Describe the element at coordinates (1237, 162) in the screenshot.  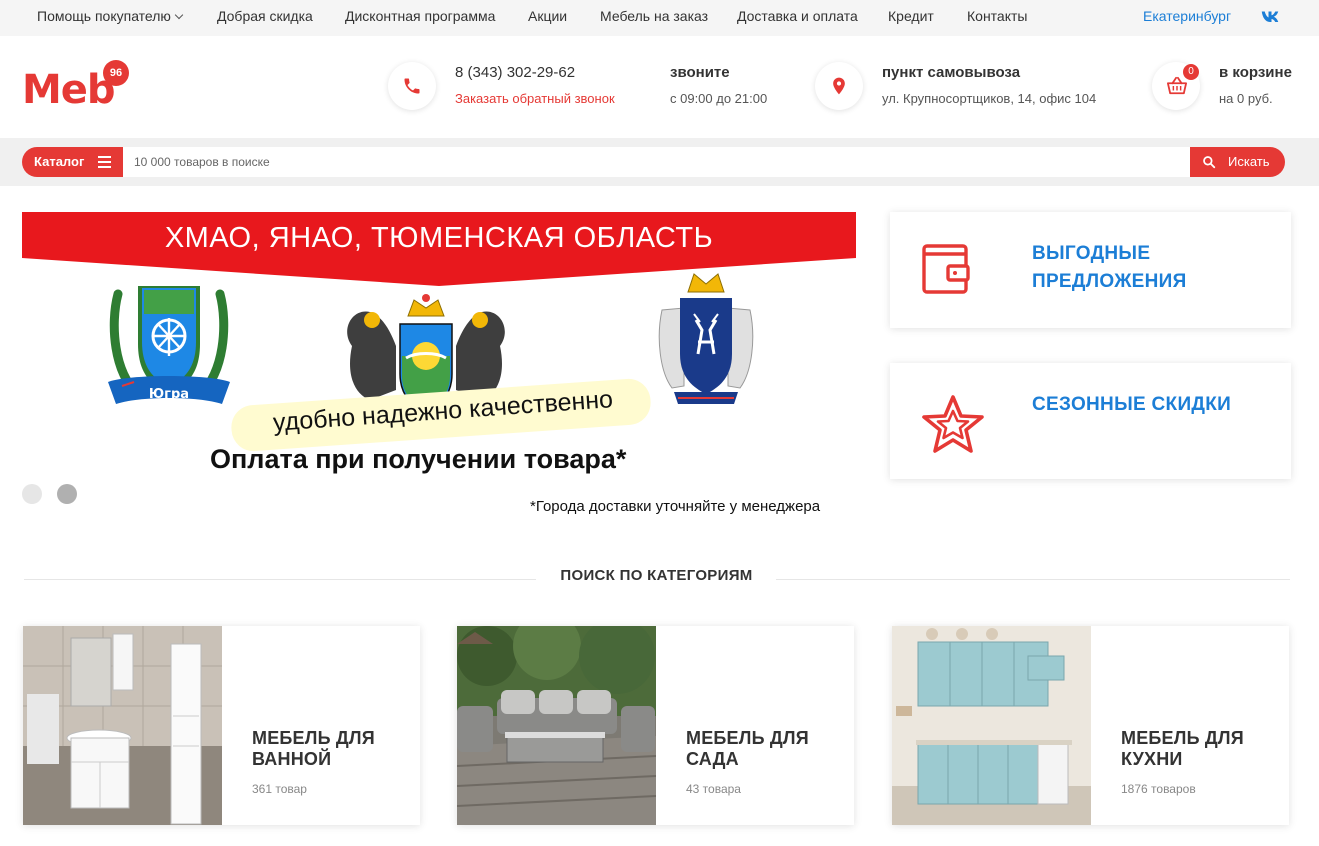
I see `search-button: Искать` at that location.